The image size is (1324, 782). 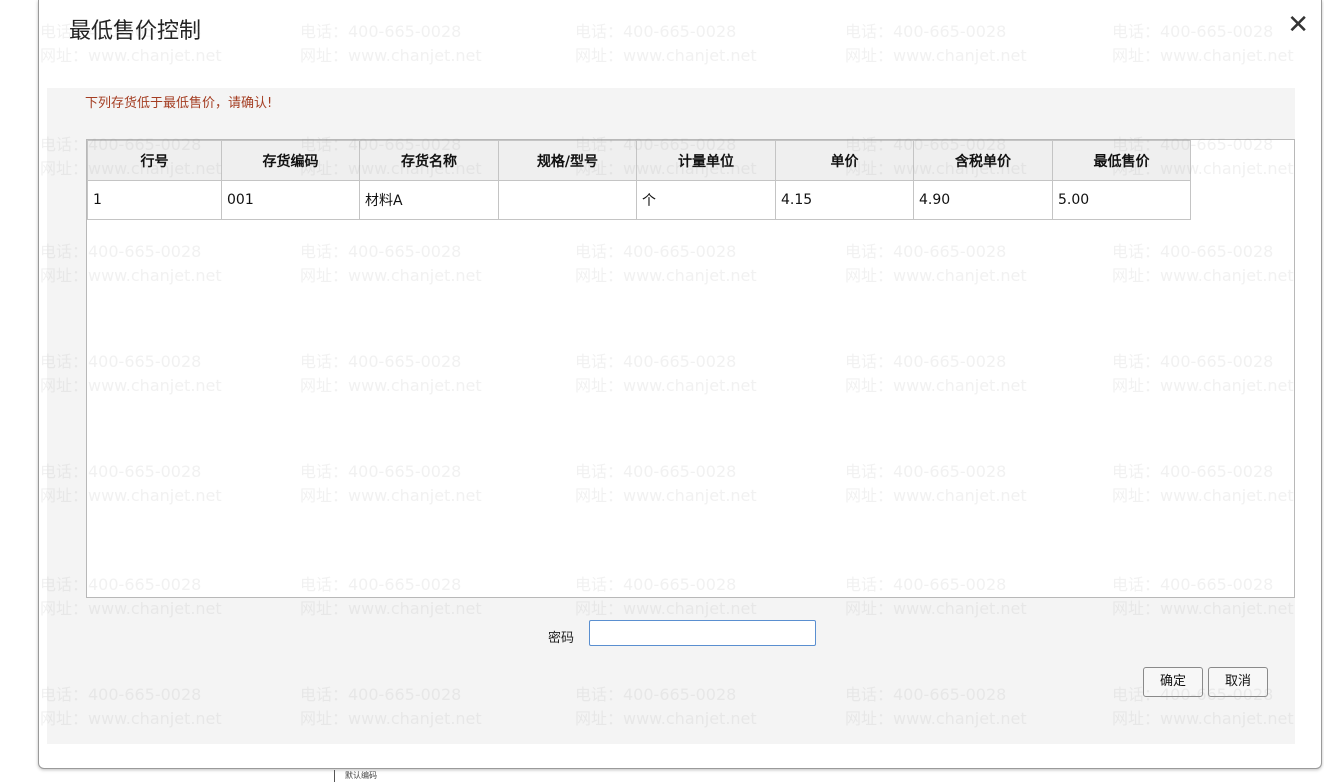 I want to click on column-header: 计量单位, so click(x=706, y=160).